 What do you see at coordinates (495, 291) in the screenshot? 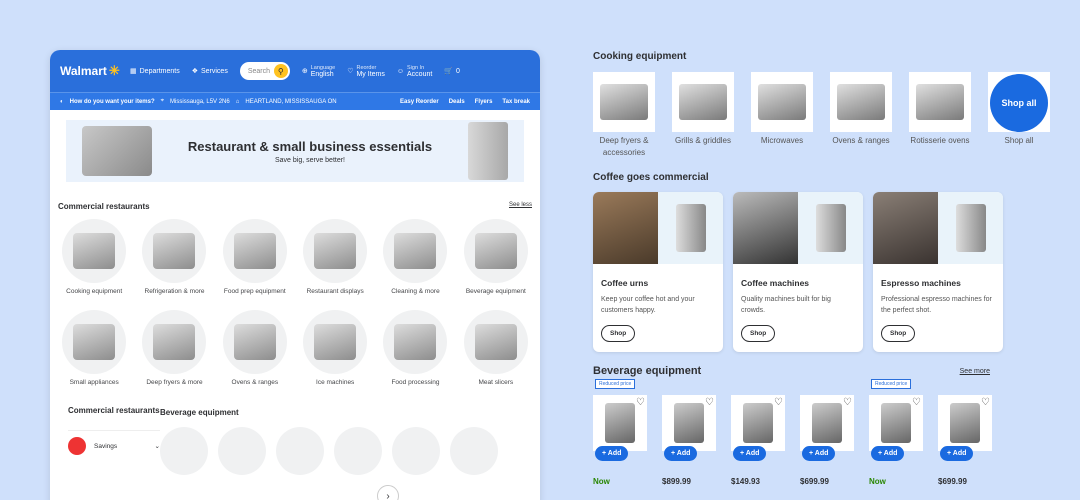
I see `category-label: Beverage equipment` at bounding box center [495, 291].